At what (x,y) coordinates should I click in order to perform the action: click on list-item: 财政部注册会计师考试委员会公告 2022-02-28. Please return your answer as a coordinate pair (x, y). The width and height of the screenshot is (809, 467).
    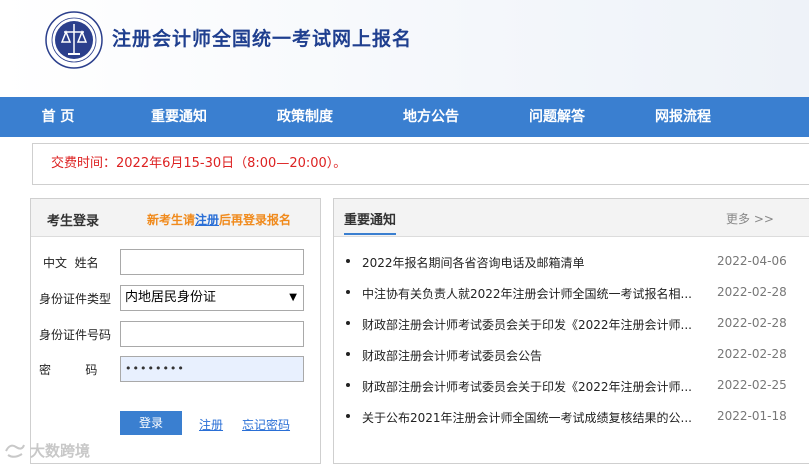
    Looking at the image, I should click on (571, 362).